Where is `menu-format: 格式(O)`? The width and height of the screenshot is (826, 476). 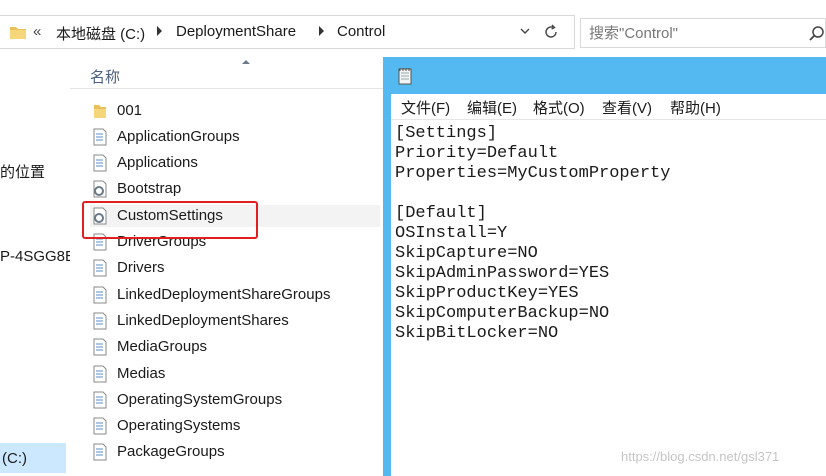 menu-format: 格式(O) is located at coordinates (559, 107).